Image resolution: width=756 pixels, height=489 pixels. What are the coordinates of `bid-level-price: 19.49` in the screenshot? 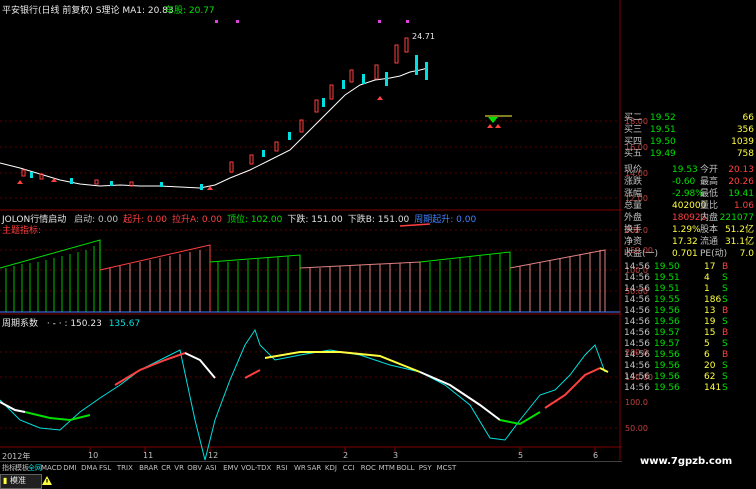 It's located at (663, 154).